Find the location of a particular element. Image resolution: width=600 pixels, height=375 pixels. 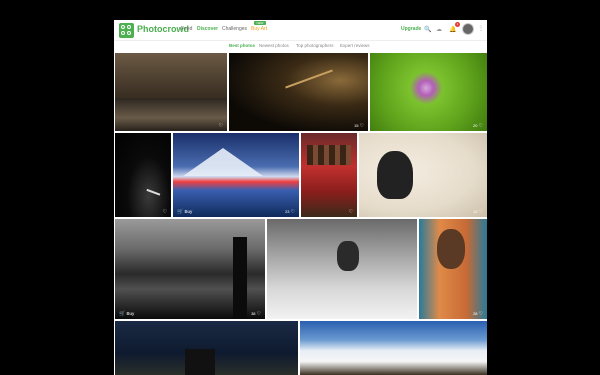

photo-stats: 23♡ is located at coordinates (290, 212).